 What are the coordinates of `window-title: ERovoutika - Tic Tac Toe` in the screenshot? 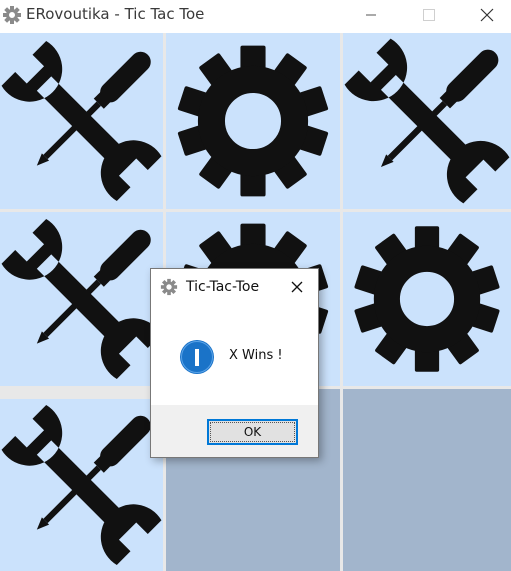 It's located at (115, 14).